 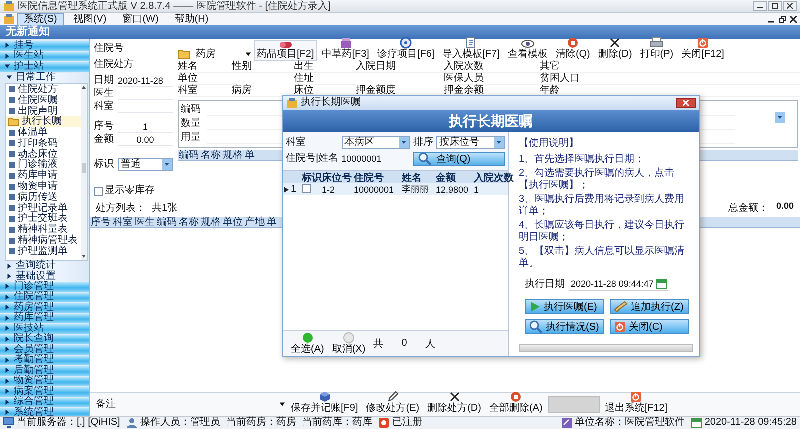 I want to click on column-header: 产地, so click(x=255, y=222).